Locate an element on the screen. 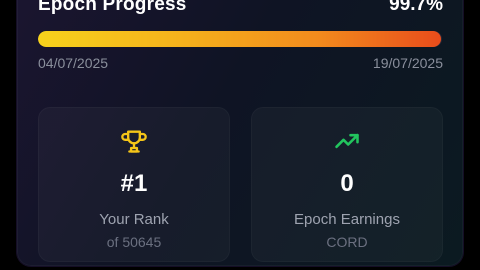 The image size is (480, 270). rank-value: #1 is located at coordinates (134, 183).